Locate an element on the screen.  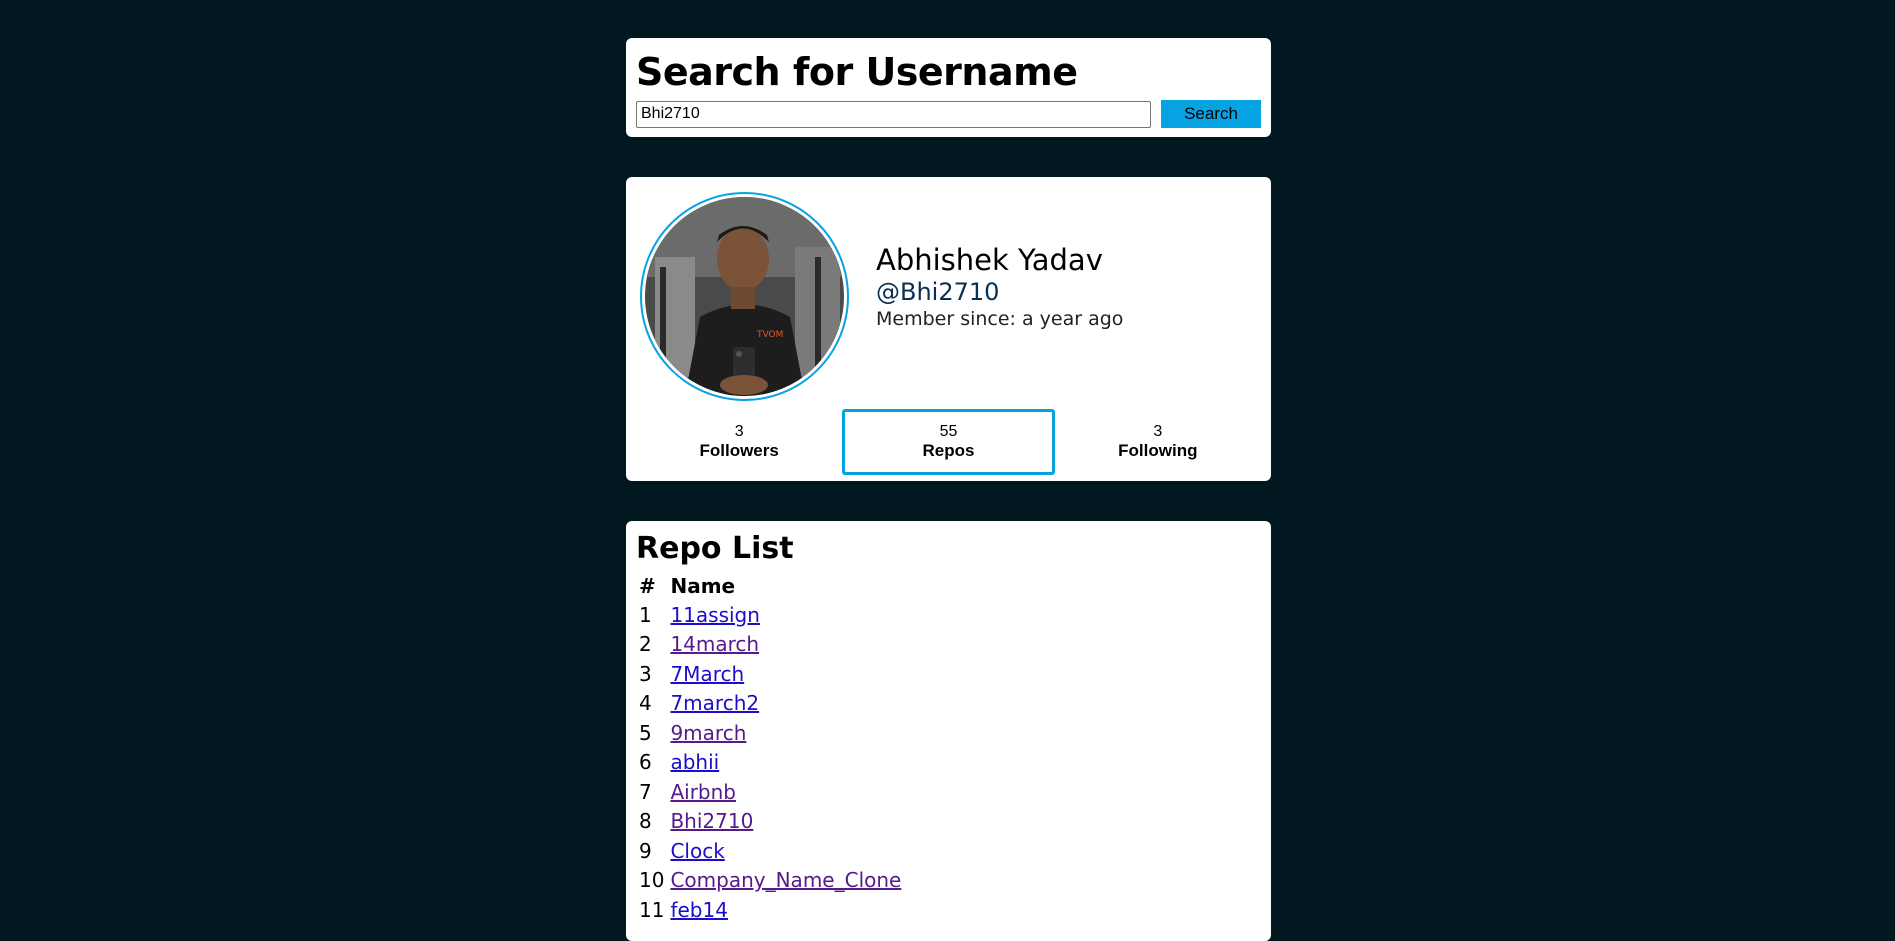
search-row: Search is located at coordinates (948, 114).